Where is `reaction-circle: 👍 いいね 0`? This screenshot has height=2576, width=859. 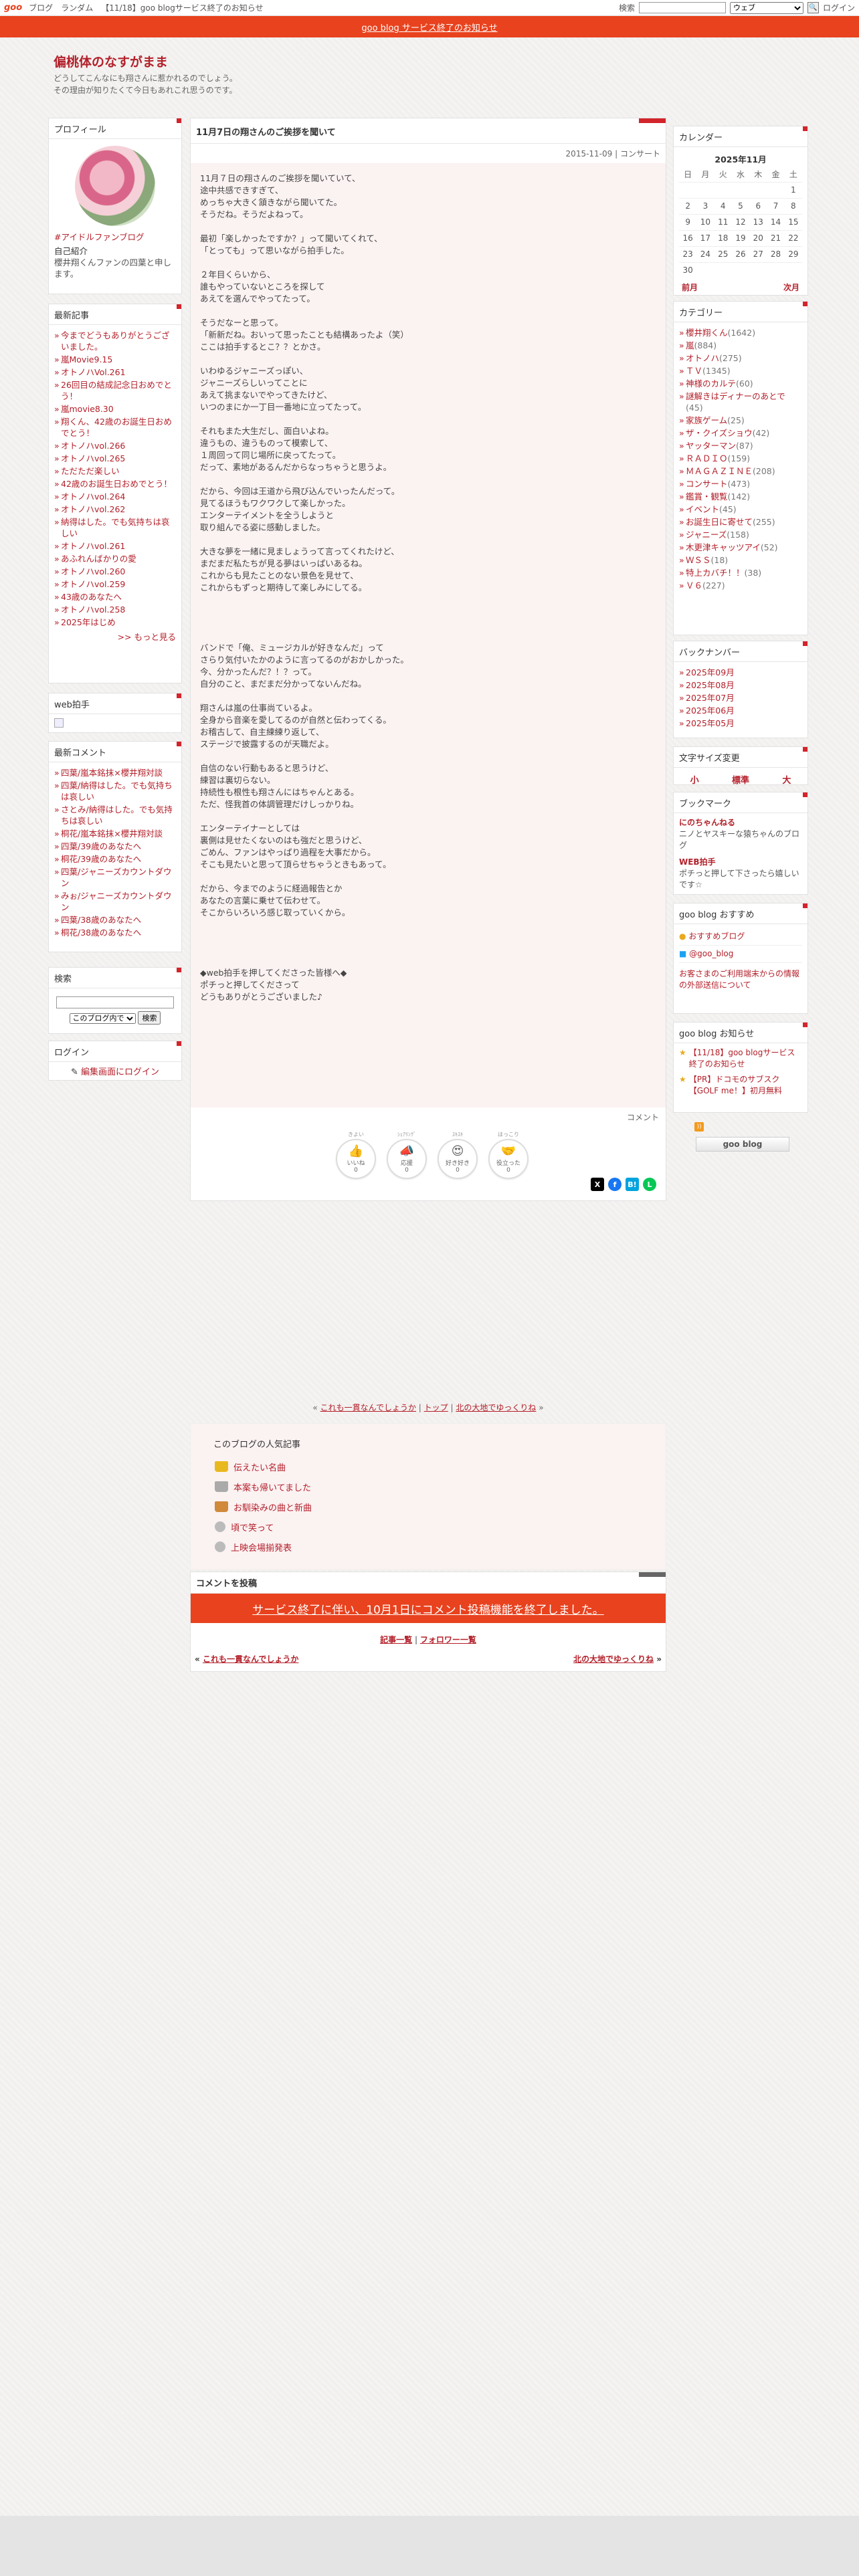 reaction-circle: 👍 いいね 0 is located at coordinates (356, 1159).